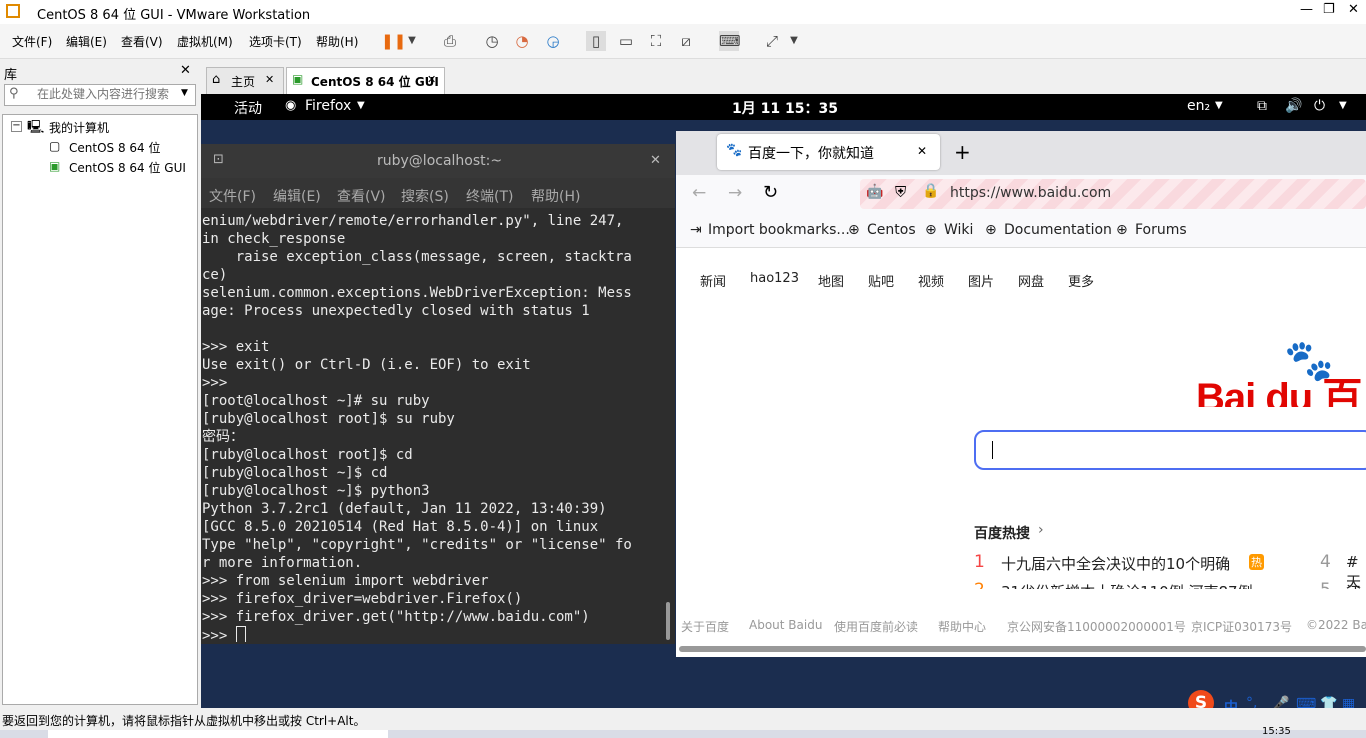 The height and width of the screenshot is (738, 1366). What do you see at coordinates (1198, 106) in the screenshot?
I see `input-method-indicator: en₂` at bounding box center [1198, 106].